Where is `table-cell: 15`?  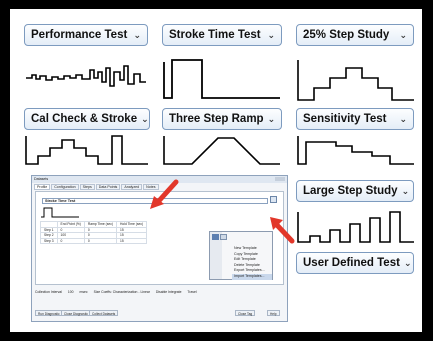 table-cell: 15 is located at coordinates (131, 240).